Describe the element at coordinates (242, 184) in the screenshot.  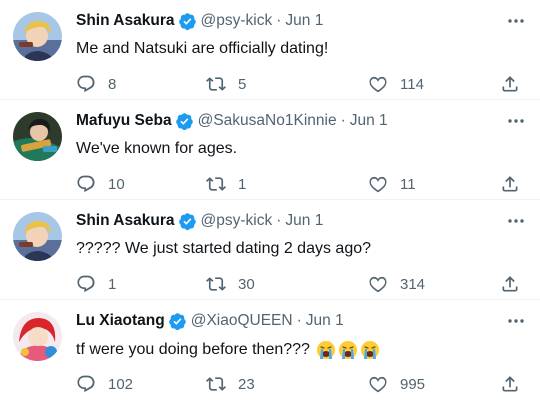
I see `retweet-count: 1` at that location.